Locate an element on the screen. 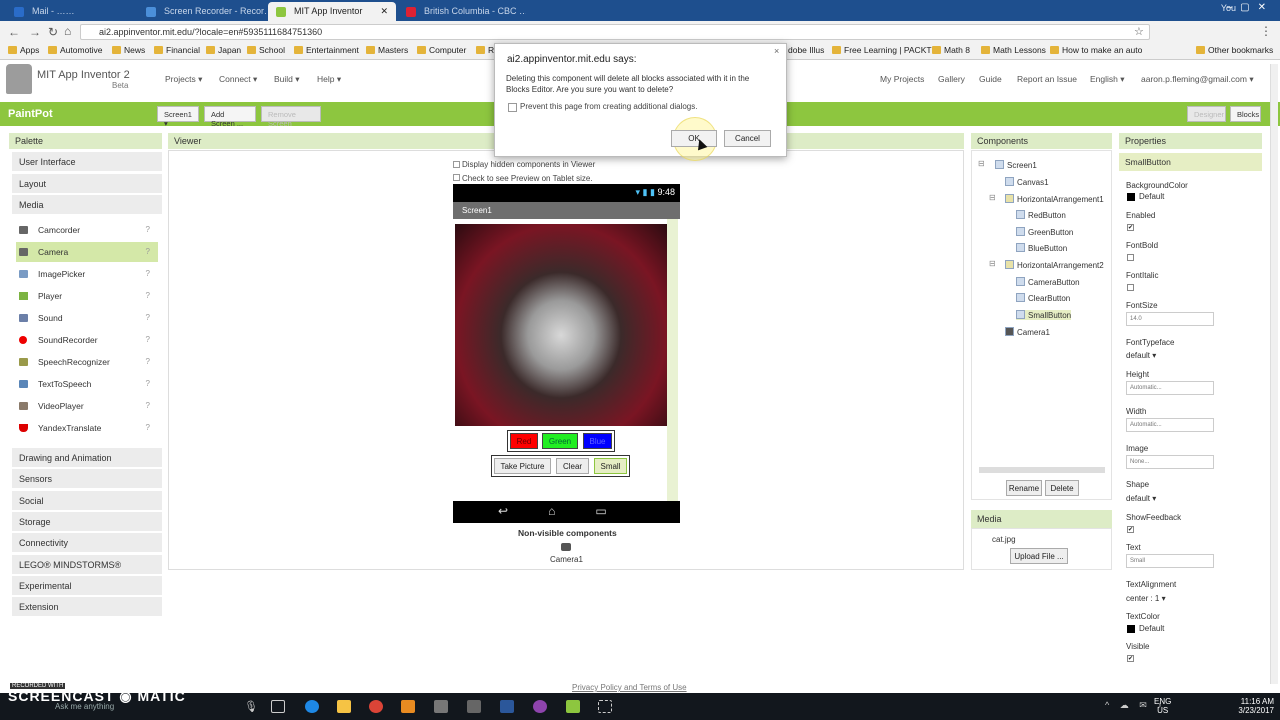 This screenshot has height=720, width=1280. nonvisible-camera1: Camera1 is located at coordinates (566, 559).